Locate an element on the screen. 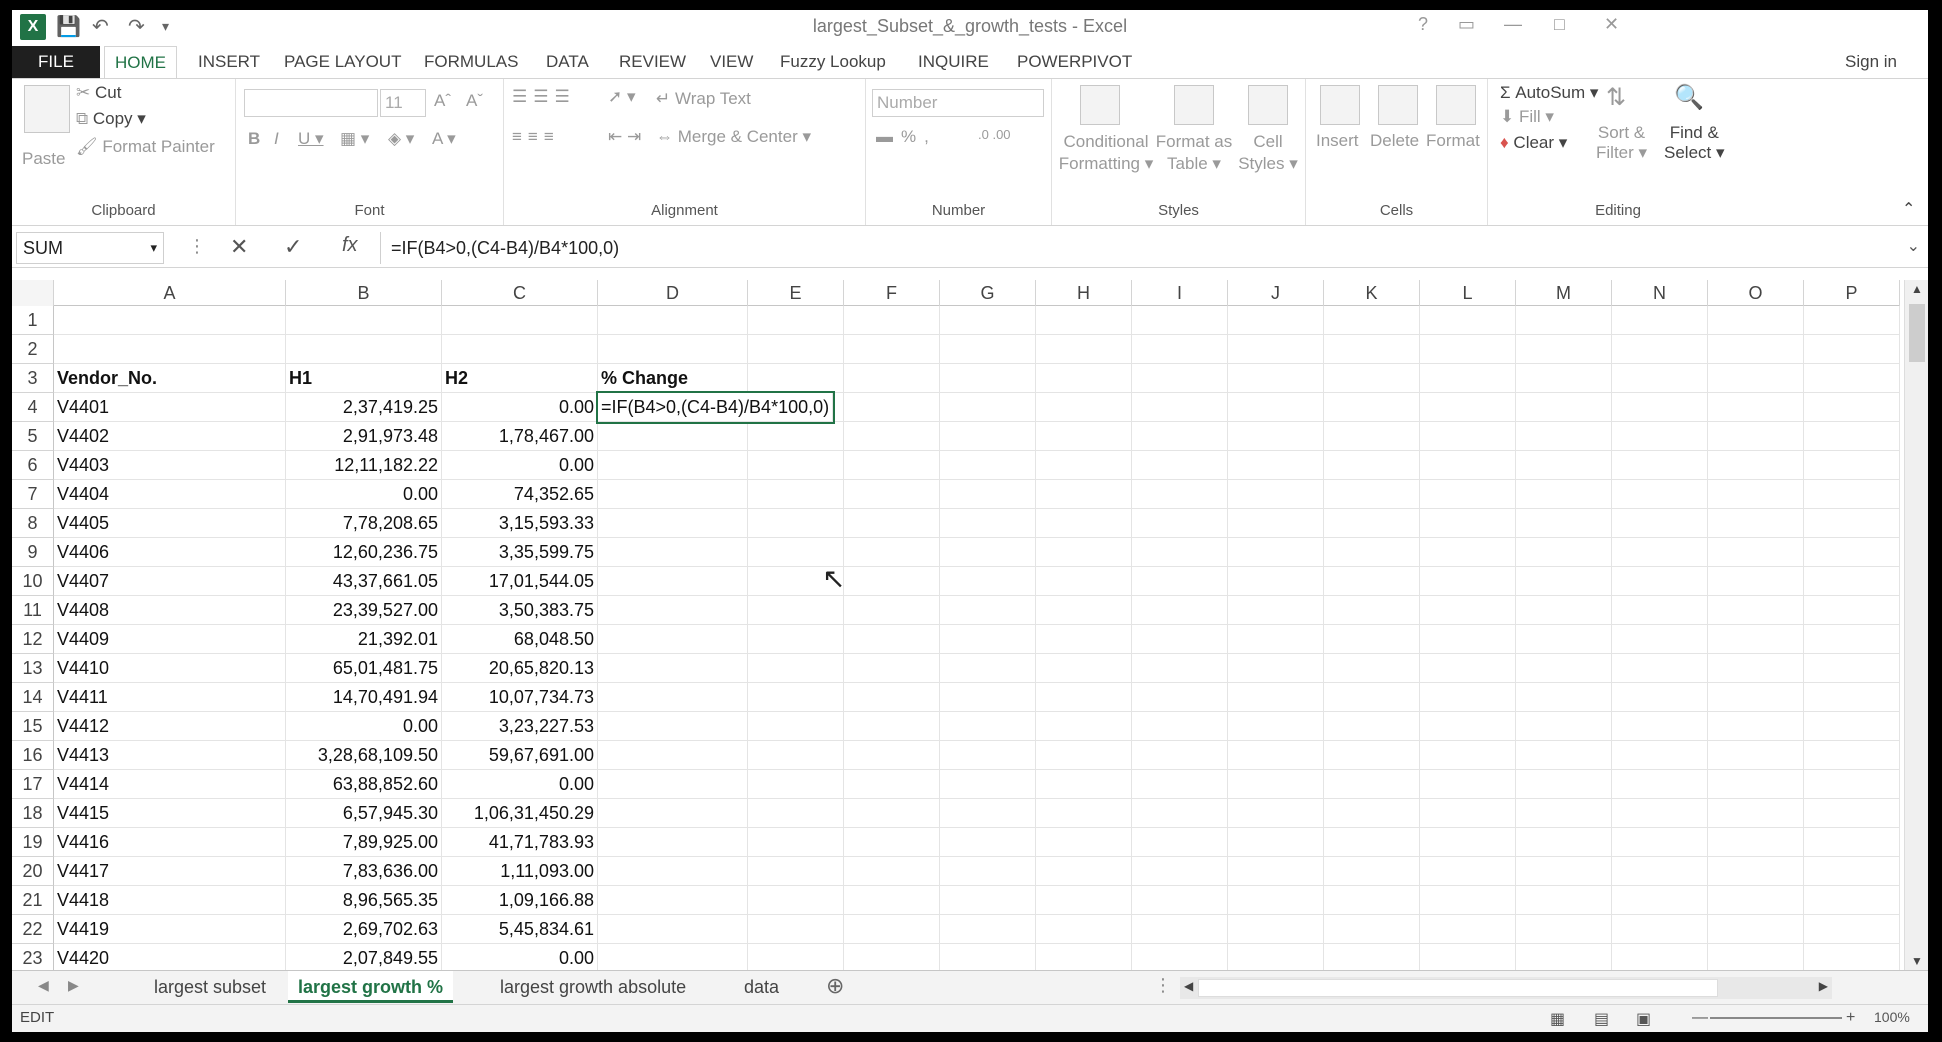 The width and height of the screenshot is (1942, 1042). increase-font-icon: Aˆ is located at coordinates (442, 101).